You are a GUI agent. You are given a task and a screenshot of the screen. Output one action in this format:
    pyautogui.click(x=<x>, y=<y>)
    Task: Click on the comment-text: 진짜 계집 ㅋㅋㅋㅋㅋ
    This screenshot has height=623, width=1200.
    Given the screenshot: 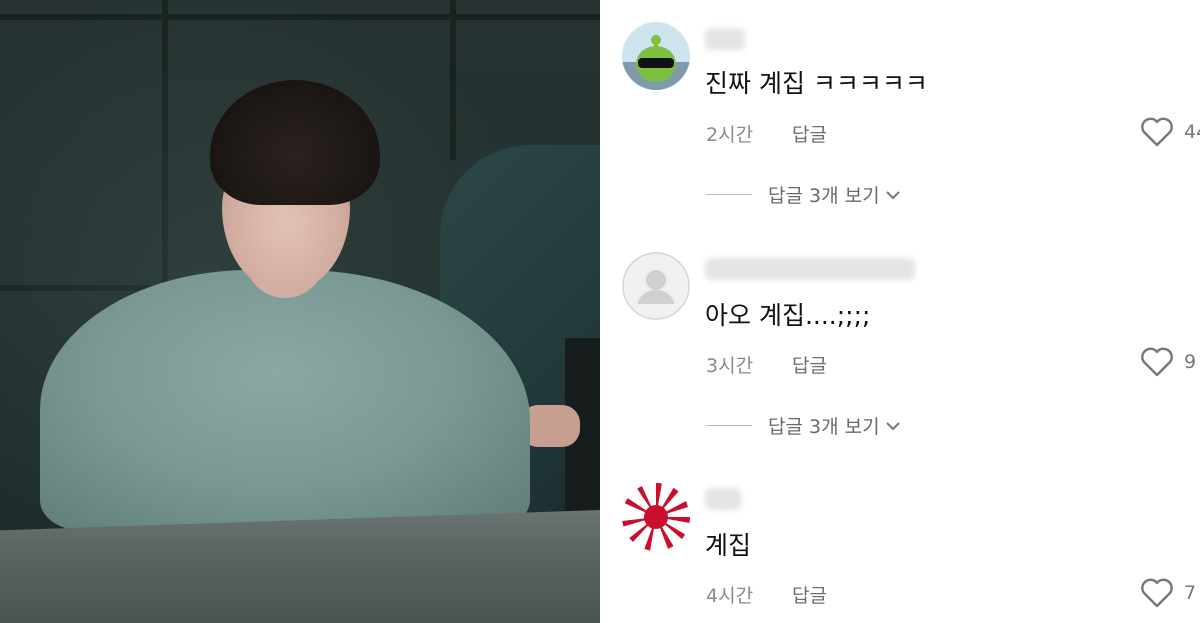 What is the action you would take?
    pyautogui.click(x=816, y=83)
    